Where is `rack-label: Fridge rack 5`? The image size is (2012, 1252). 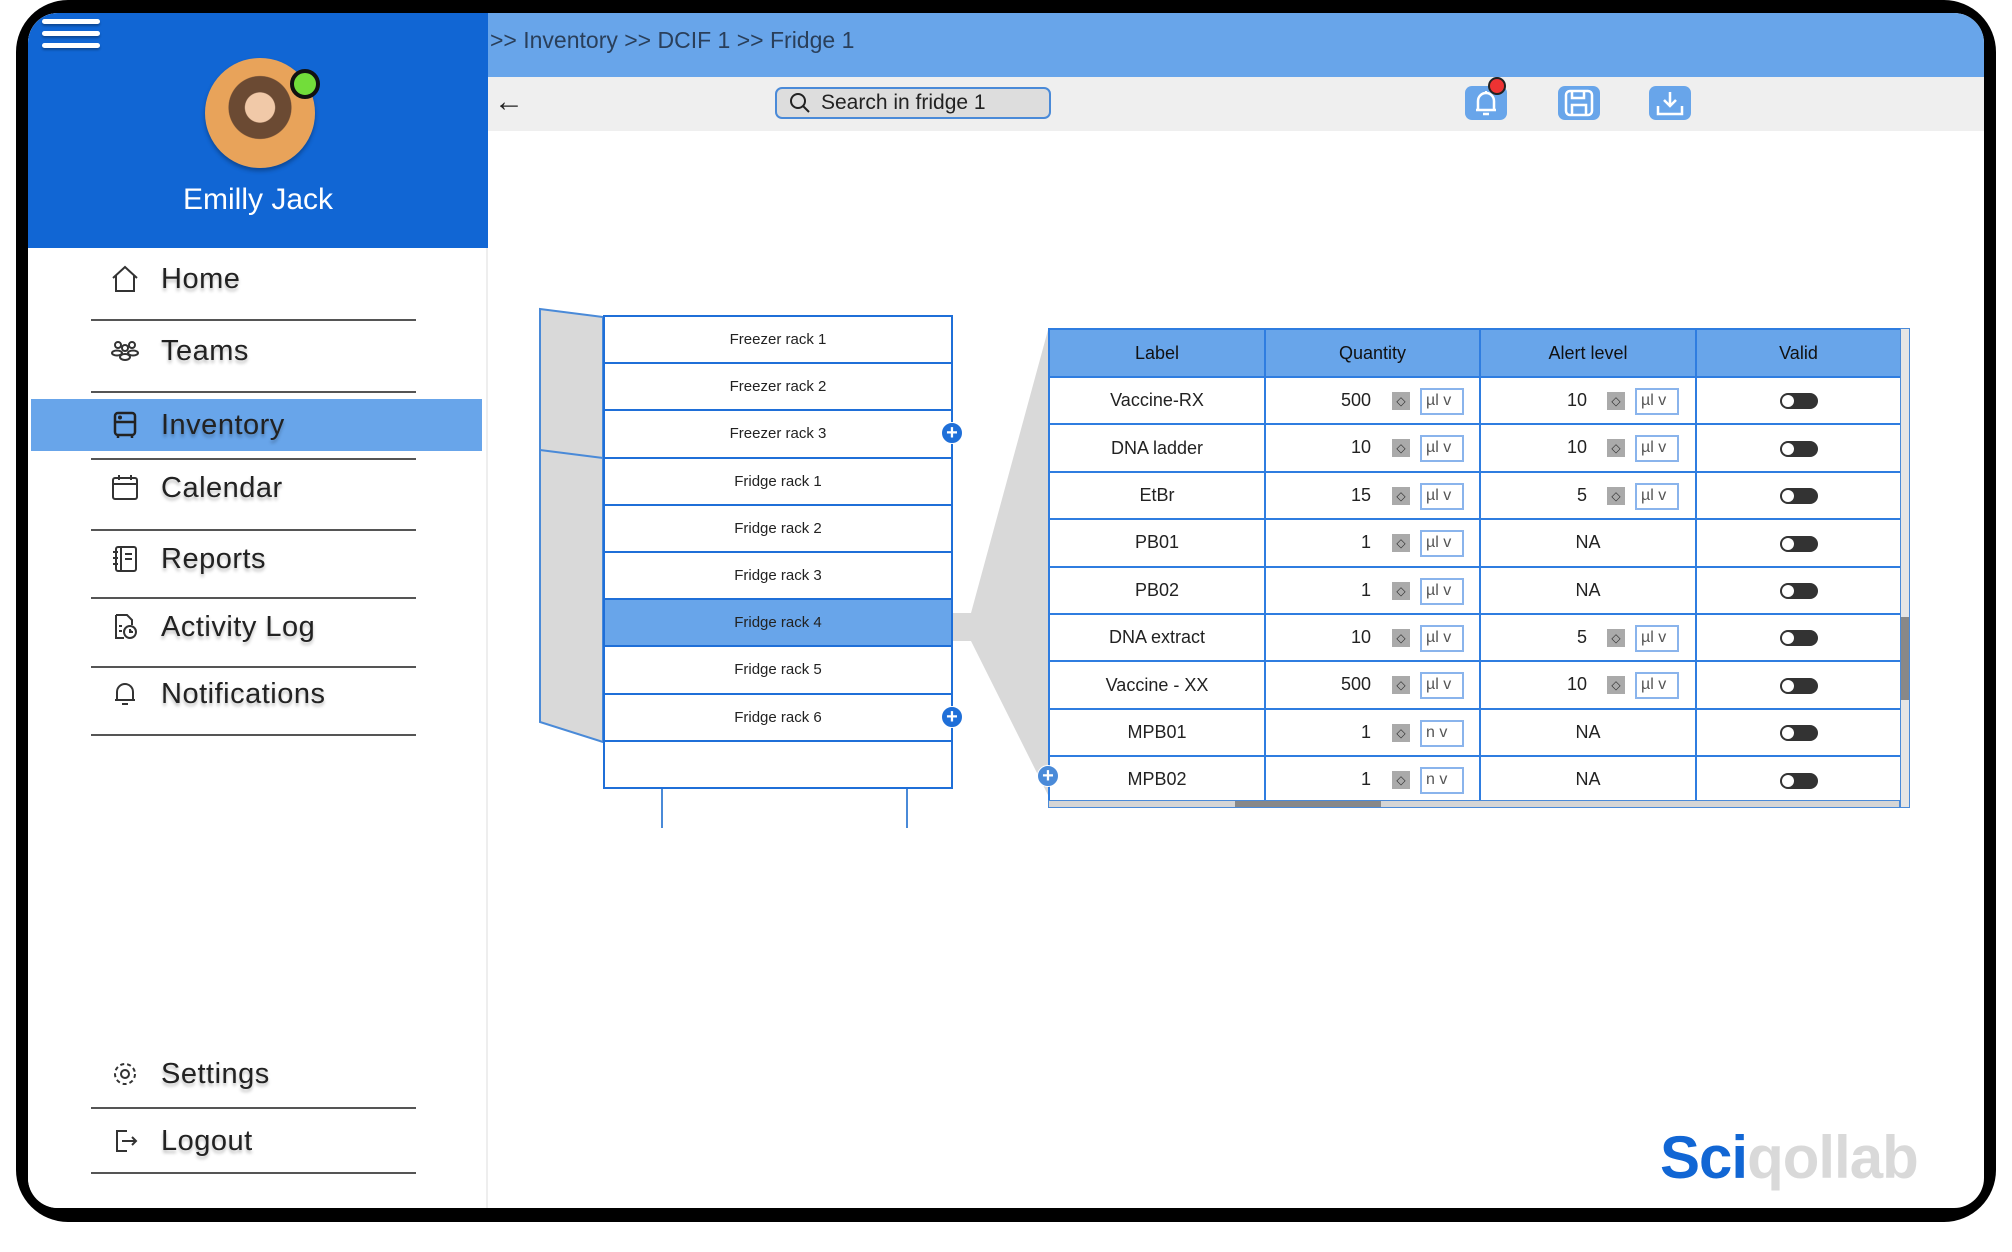
rack-label: Fridge rack 5 is located at coordinates (778, 670).